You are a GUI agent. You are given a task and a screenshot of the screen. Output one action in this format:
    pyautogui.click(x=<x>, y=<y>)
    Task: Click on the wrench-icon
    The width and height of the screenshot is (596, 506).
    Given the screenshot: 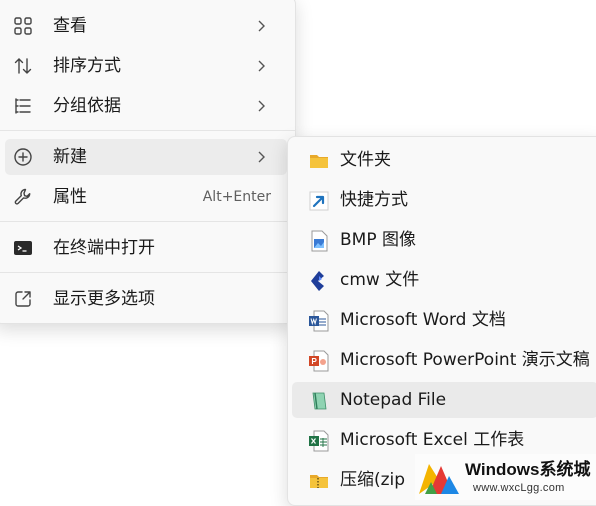 What is the action you would take?
    pyautogui.click(x=23, y=197)
    